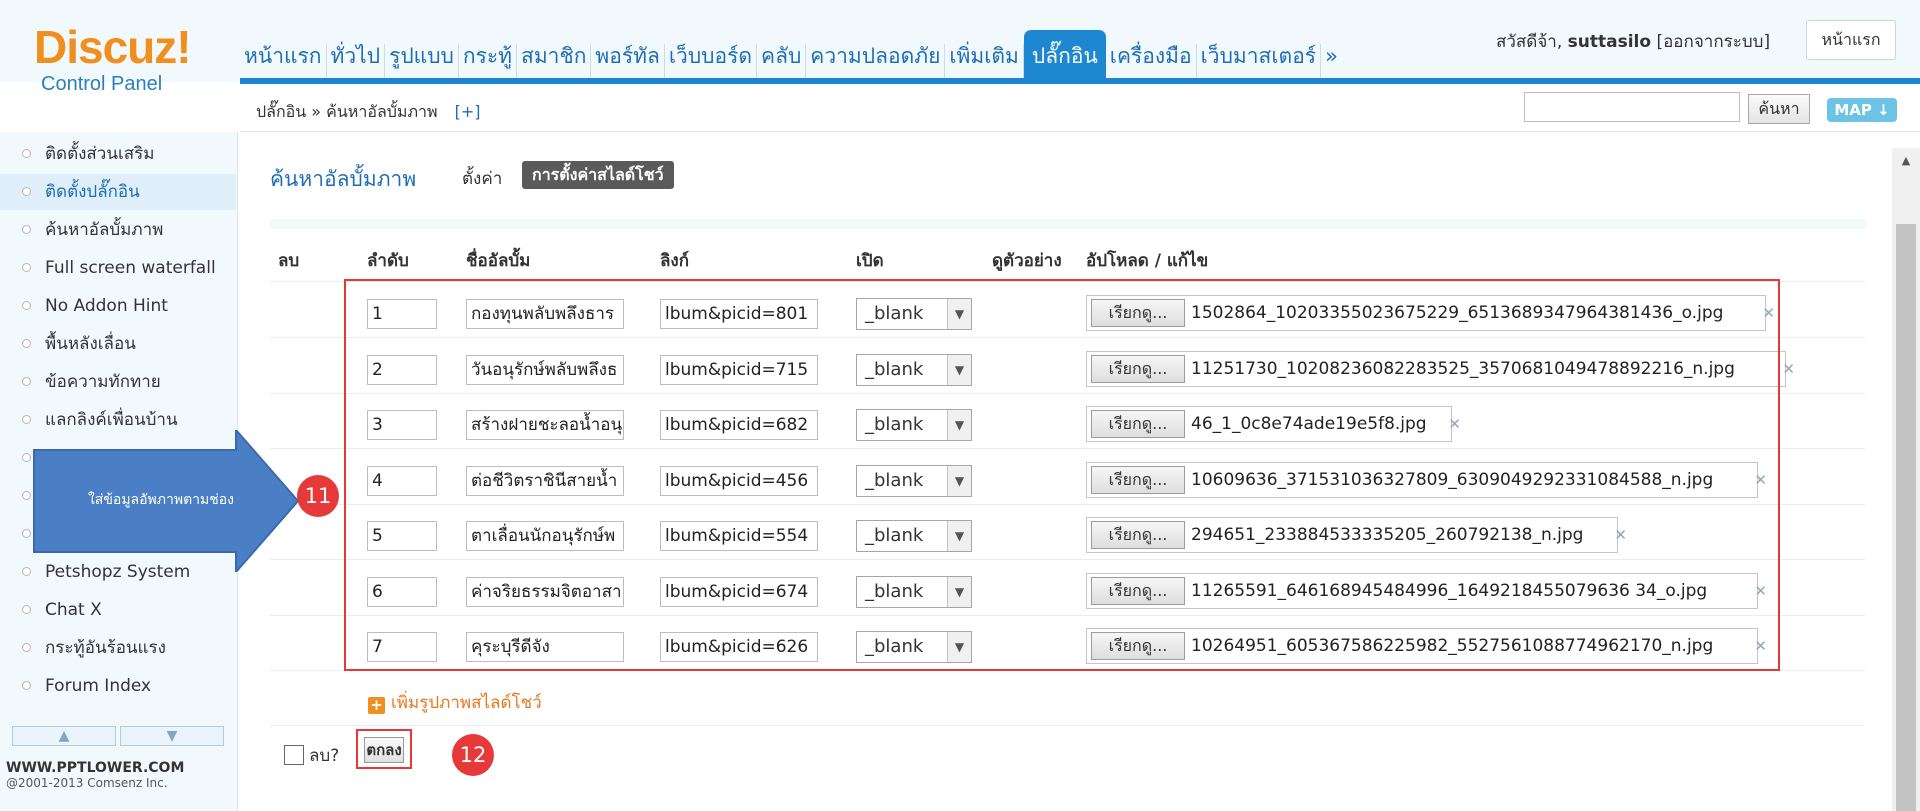  Describe the element at coordinates (598, 175) in the screenshot. I see `tab-slideshow-settings: การตั้งค่าสไลด์โชว์` at that location.